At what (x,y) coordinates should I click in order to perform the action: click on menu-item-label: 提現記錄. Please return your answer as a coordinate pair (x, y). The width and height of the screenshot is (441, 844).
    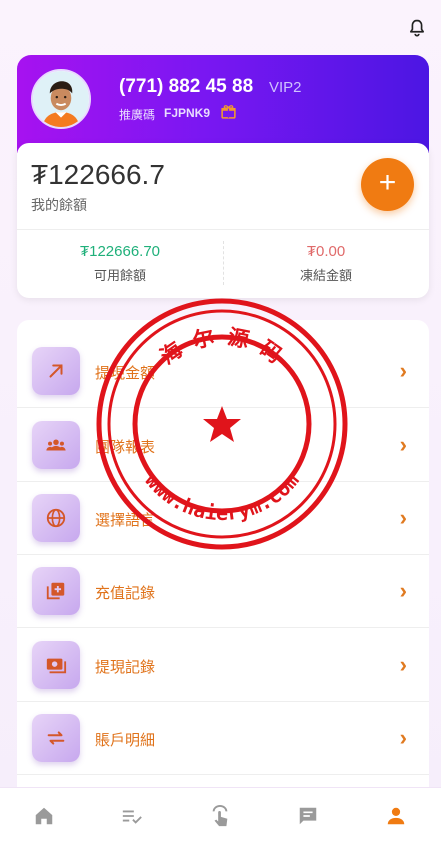
    Looking at the image, I should click on (125, 667).